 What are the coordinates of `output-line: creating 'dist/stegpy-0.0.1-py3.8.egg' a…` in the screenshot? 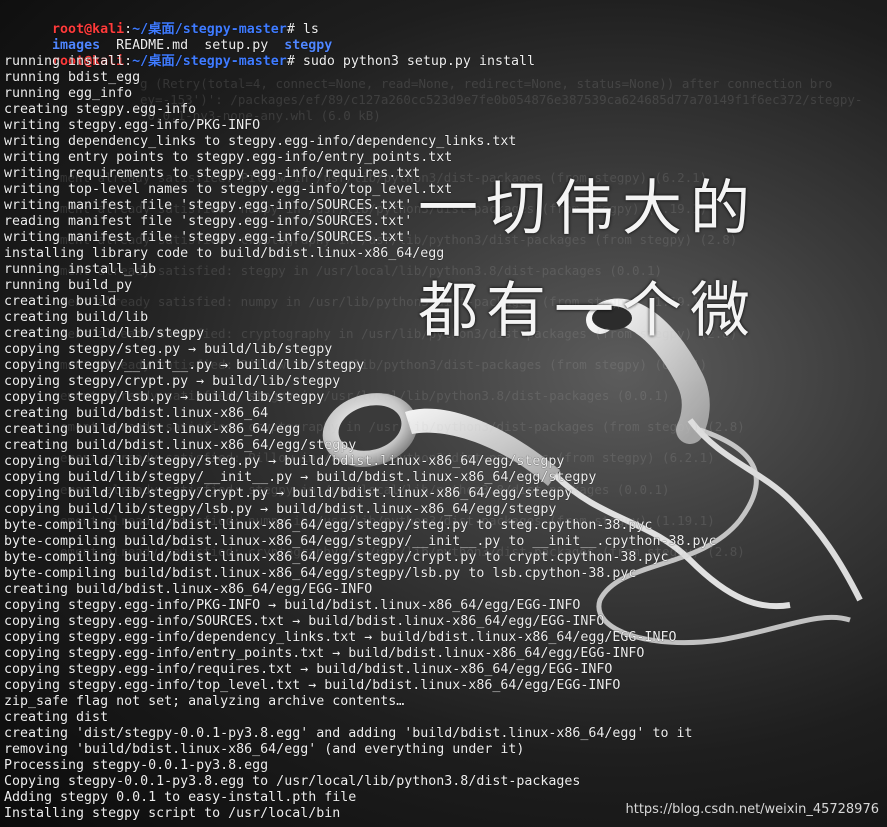 It's located at (348, 733).